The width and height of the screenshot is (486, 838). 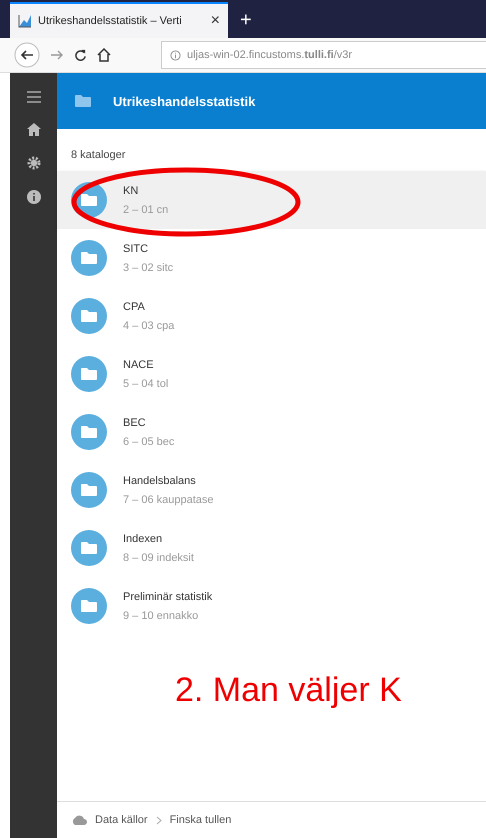 I want to click on close-tab-button: ×, so click(x=215, y=21).